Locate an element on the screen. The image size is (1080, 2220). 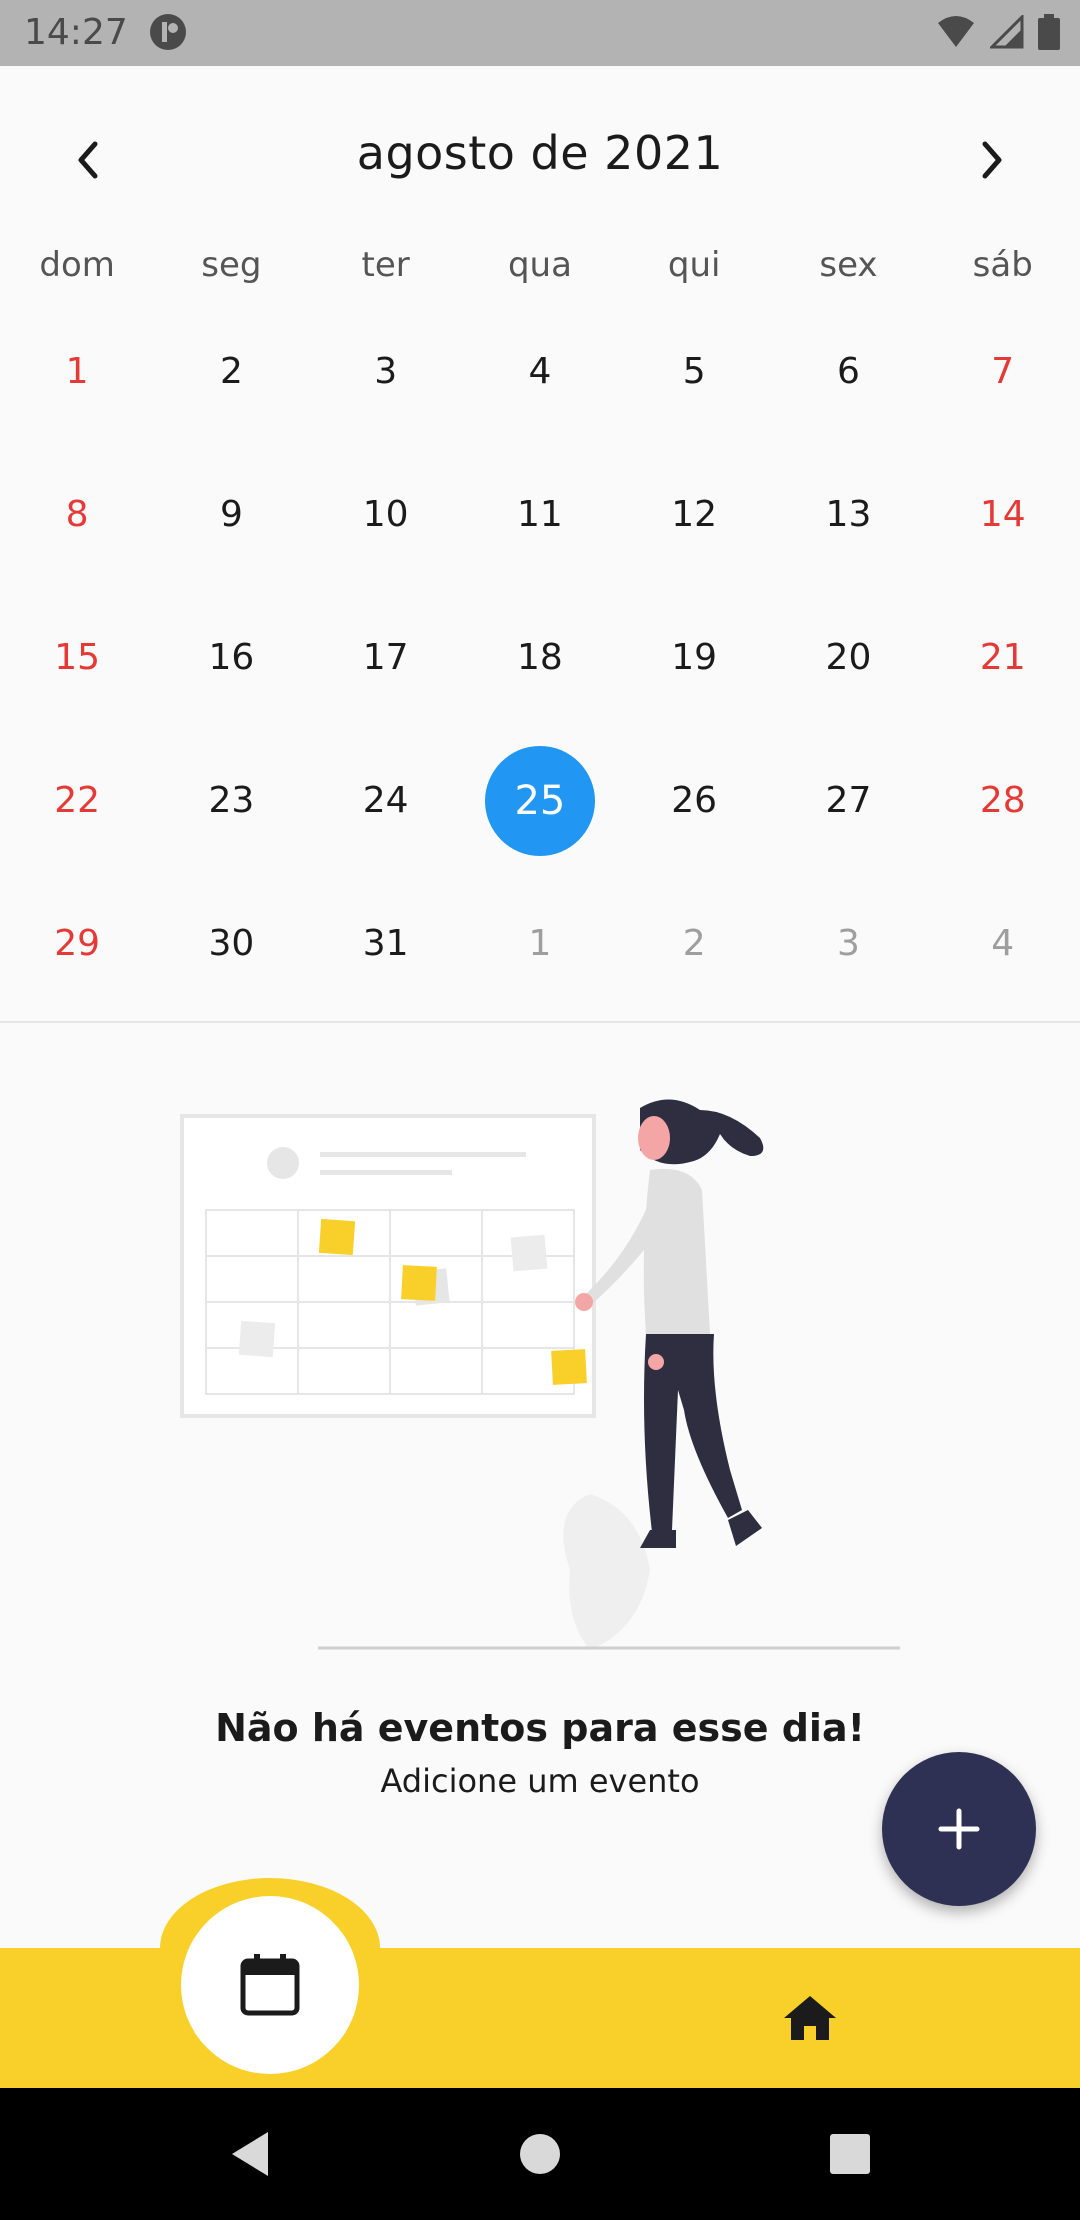
empty-state-title: Não há eventos para esse dia! is located at coordinates (540, 1728).